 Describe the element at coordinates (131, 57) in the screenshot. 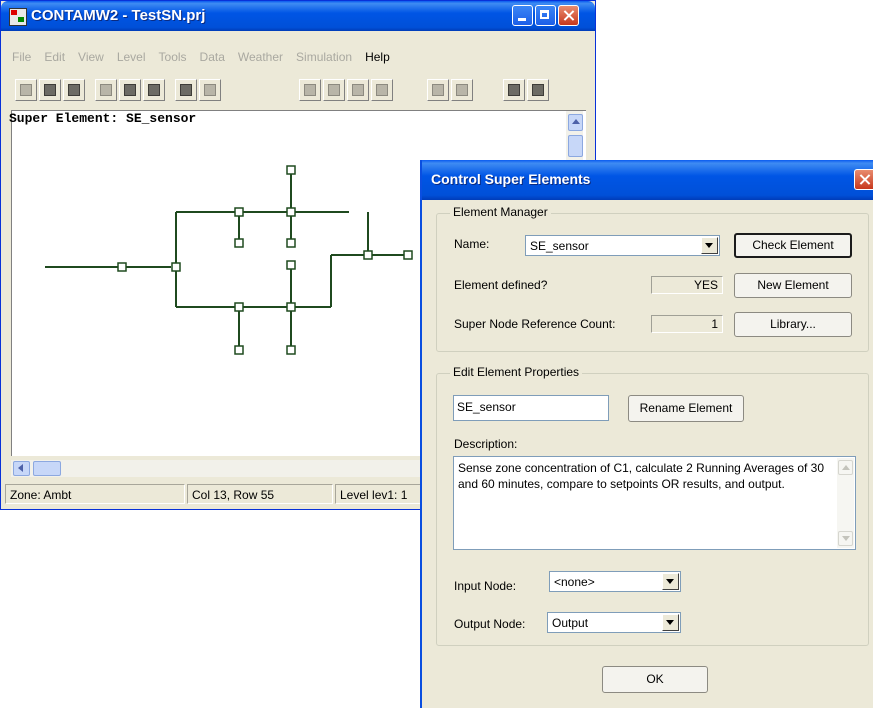

I see `menu-level: Level` at that location.